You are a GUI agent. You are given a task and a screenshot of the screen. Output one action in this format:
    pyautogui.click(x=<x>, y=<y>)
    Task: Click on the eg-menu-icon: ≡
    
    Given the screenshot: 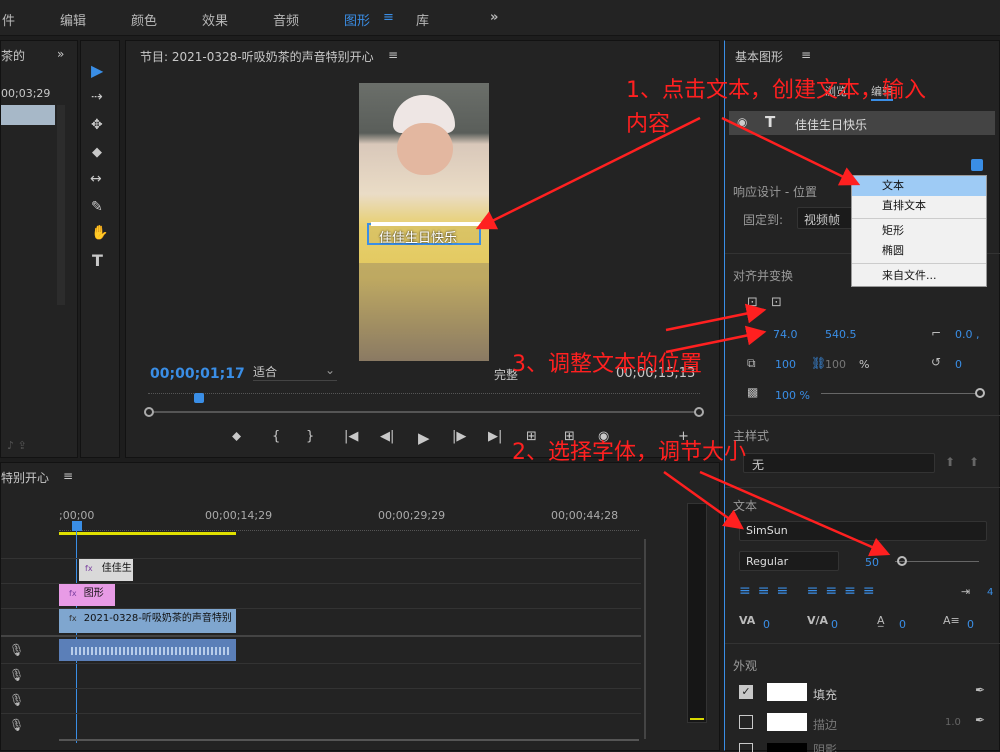 What is the action you would take?
    pyautogui.click(x=806, y=55)
    